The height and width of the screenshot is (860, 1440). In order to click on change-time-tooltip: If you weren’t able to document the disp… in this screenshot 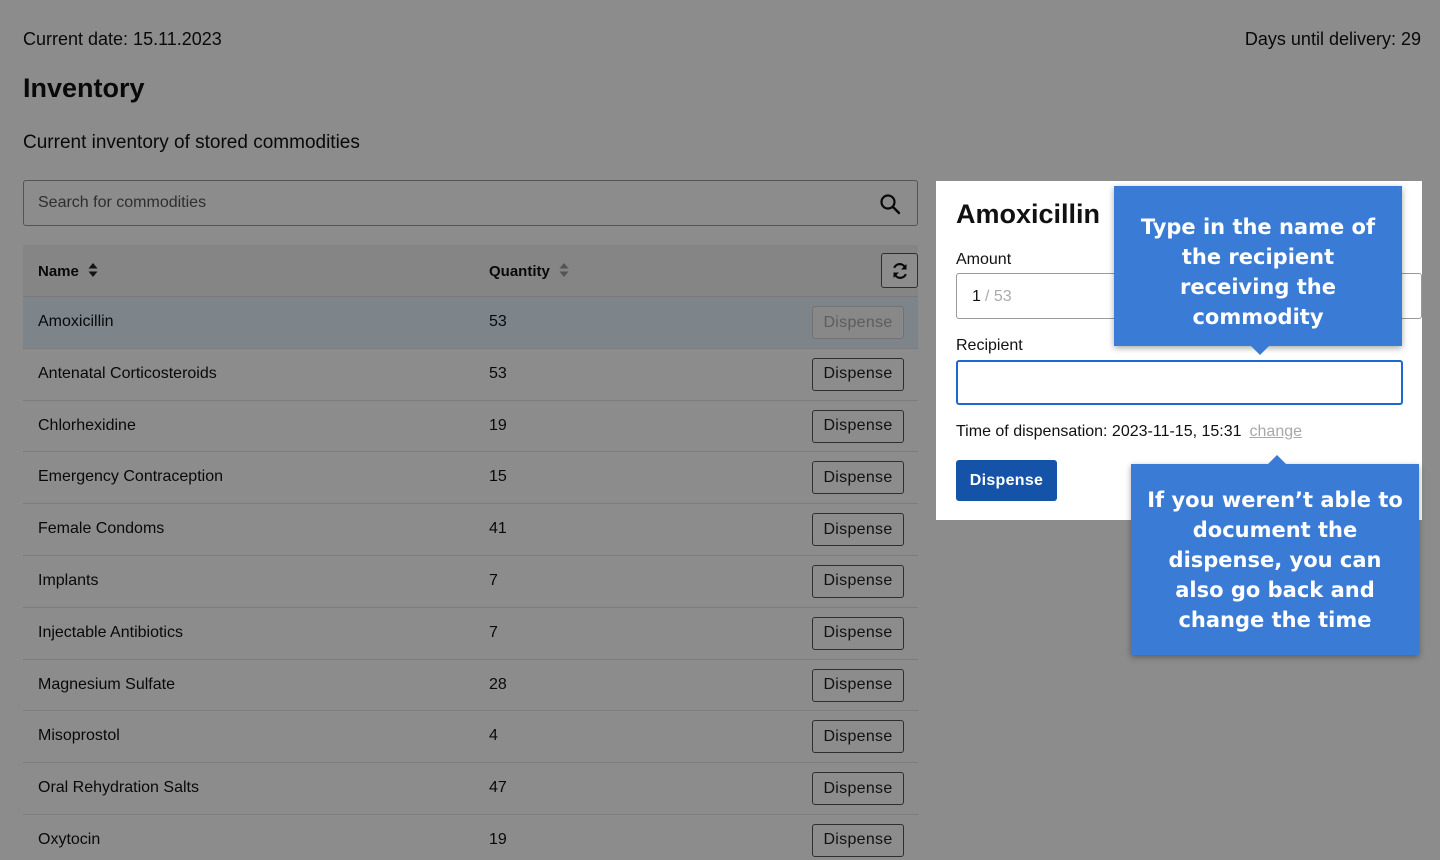, I will do `click(1275, 555)`.